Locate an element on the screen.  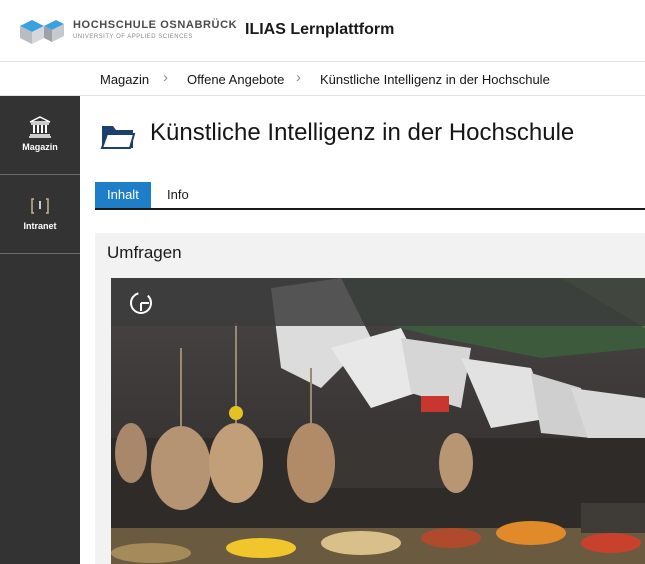
tab-bar: Inhalt Info is located at coordinates (370, 196).